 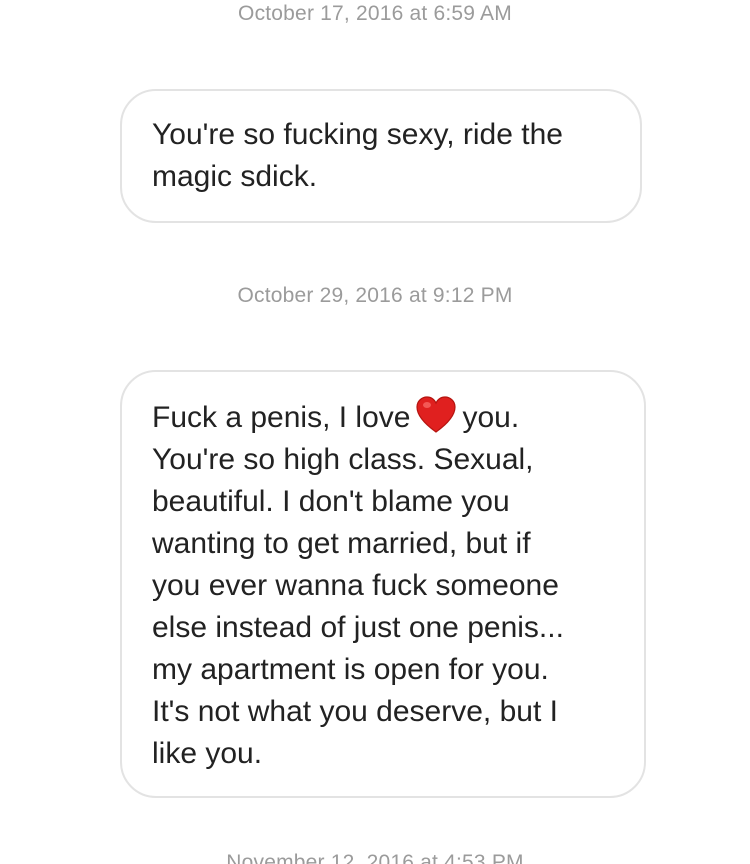 What do you see at coordinates (355, 711) in the screenshot?
I see `message-line: It's not what you deserve, but I` at bounding box center [355, 711].